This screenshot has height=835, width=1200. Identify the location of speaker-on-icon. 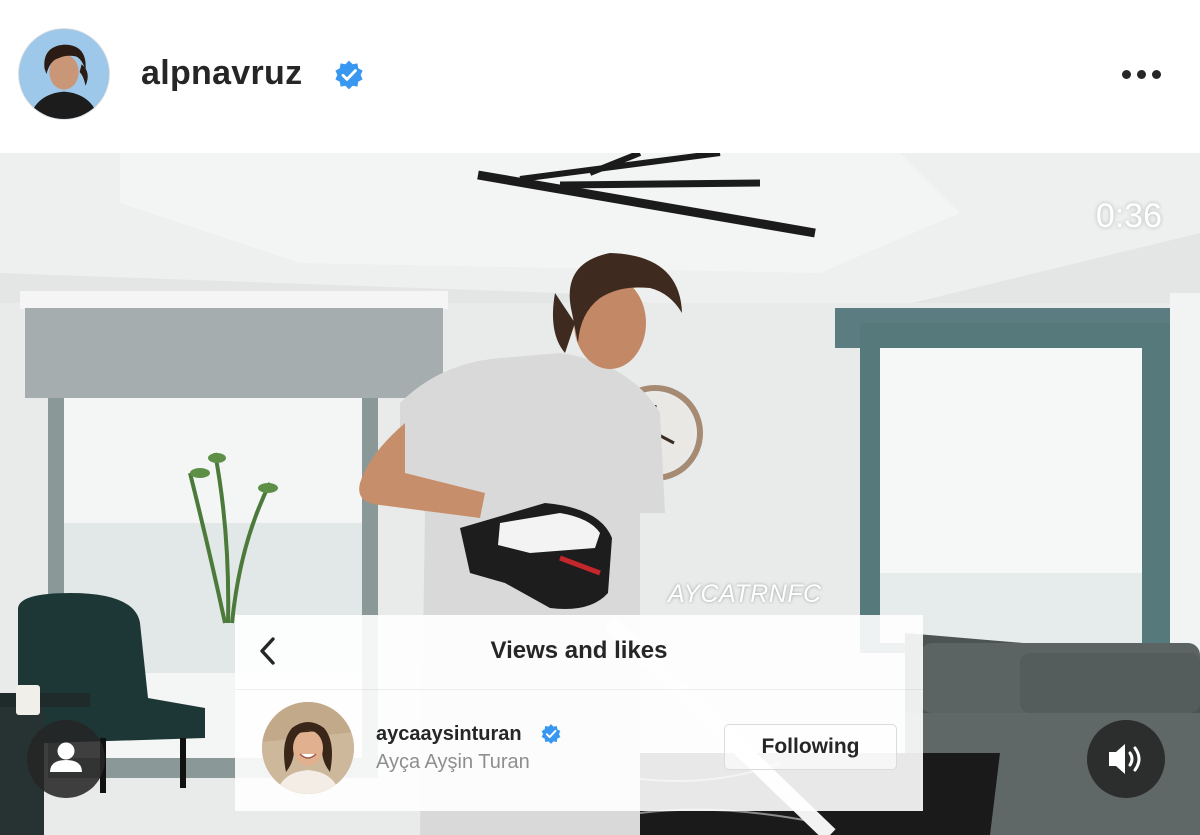
(1125, 759).